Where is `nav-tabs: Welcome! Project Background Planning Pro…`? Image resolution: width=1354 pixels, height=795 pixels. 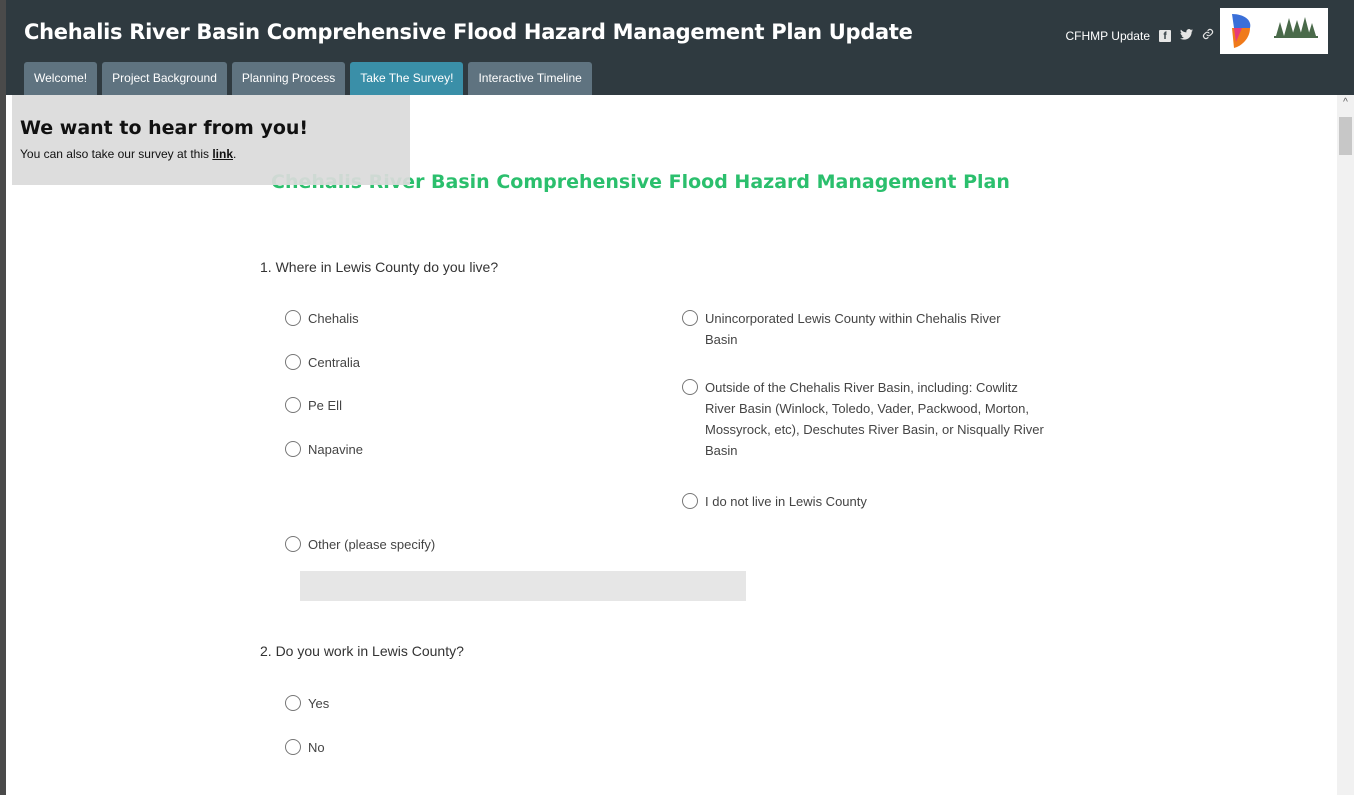 nav-tabs: Welcome! Project Background Planning Pro… is located at coordinates (308, 78).